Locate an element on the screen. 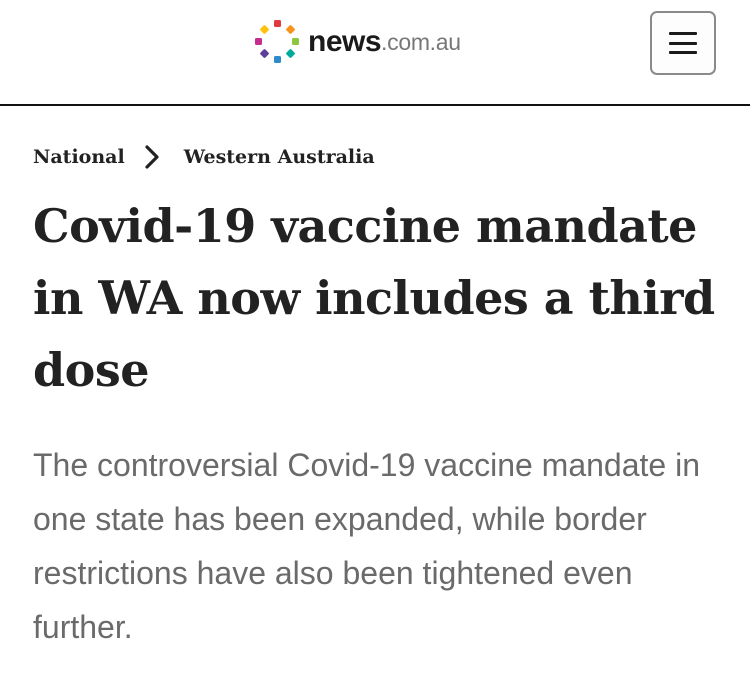 The image size is (750, 676). menu-button is located at coordinates (683, 43).